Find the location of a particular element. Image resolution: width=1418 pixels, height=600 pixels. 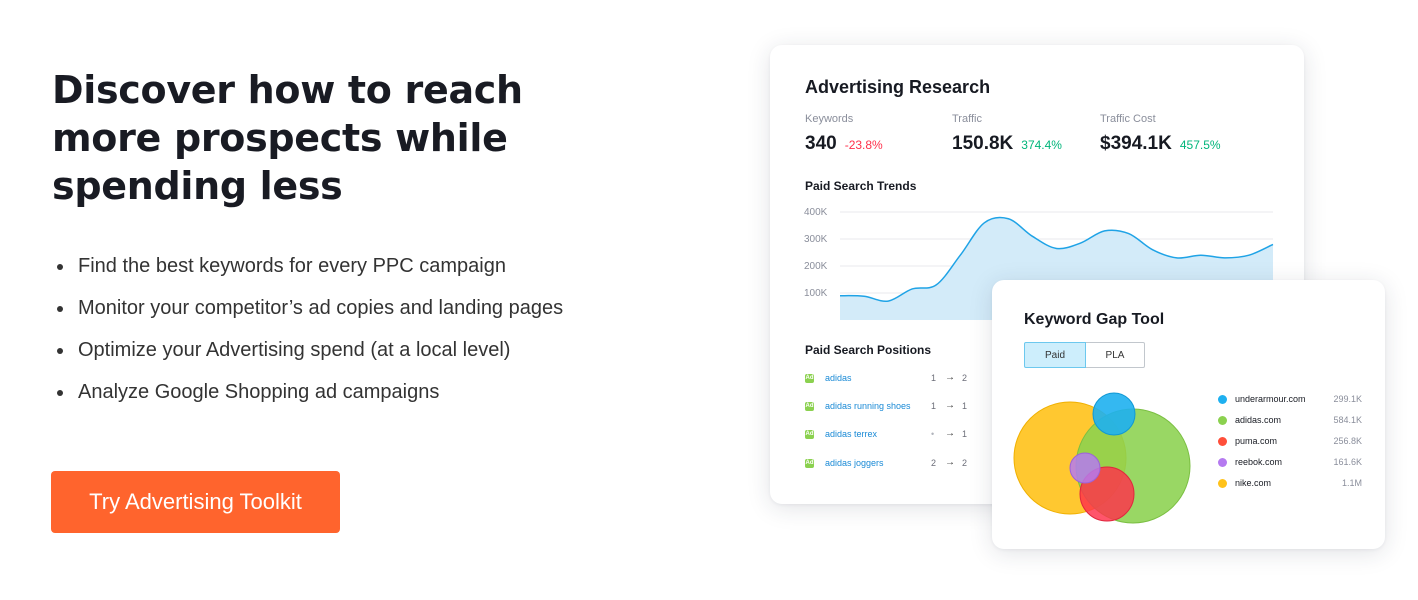

venn-diagram is located at coordinates (1102, 458).